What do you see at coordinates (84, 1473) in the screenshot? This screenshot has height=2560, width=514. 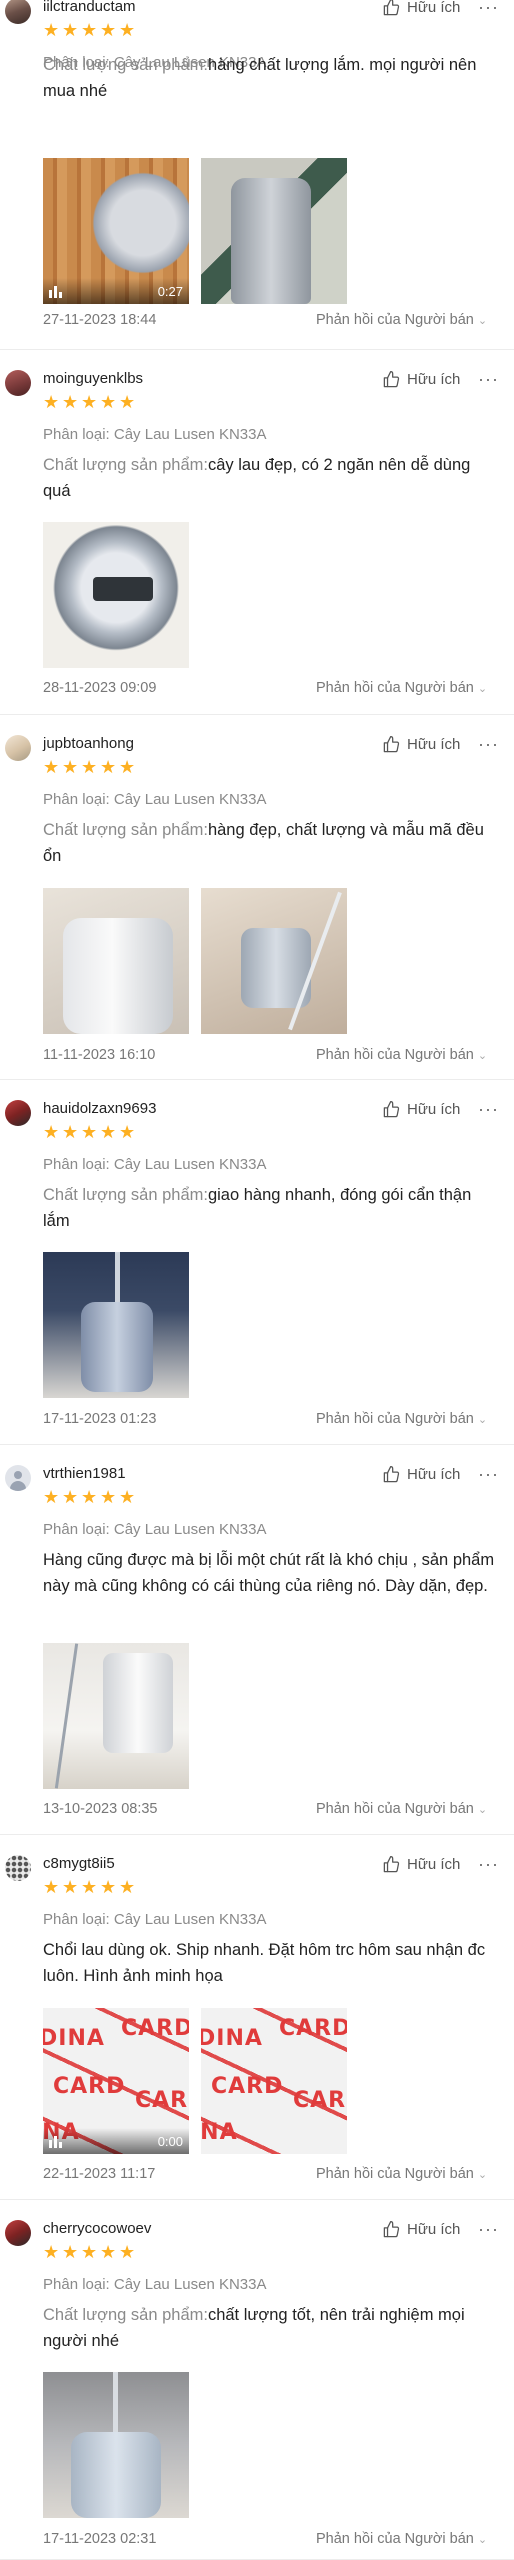 I see `reviewer-username: vtrthien1981` at bounding box center [84, 1473].